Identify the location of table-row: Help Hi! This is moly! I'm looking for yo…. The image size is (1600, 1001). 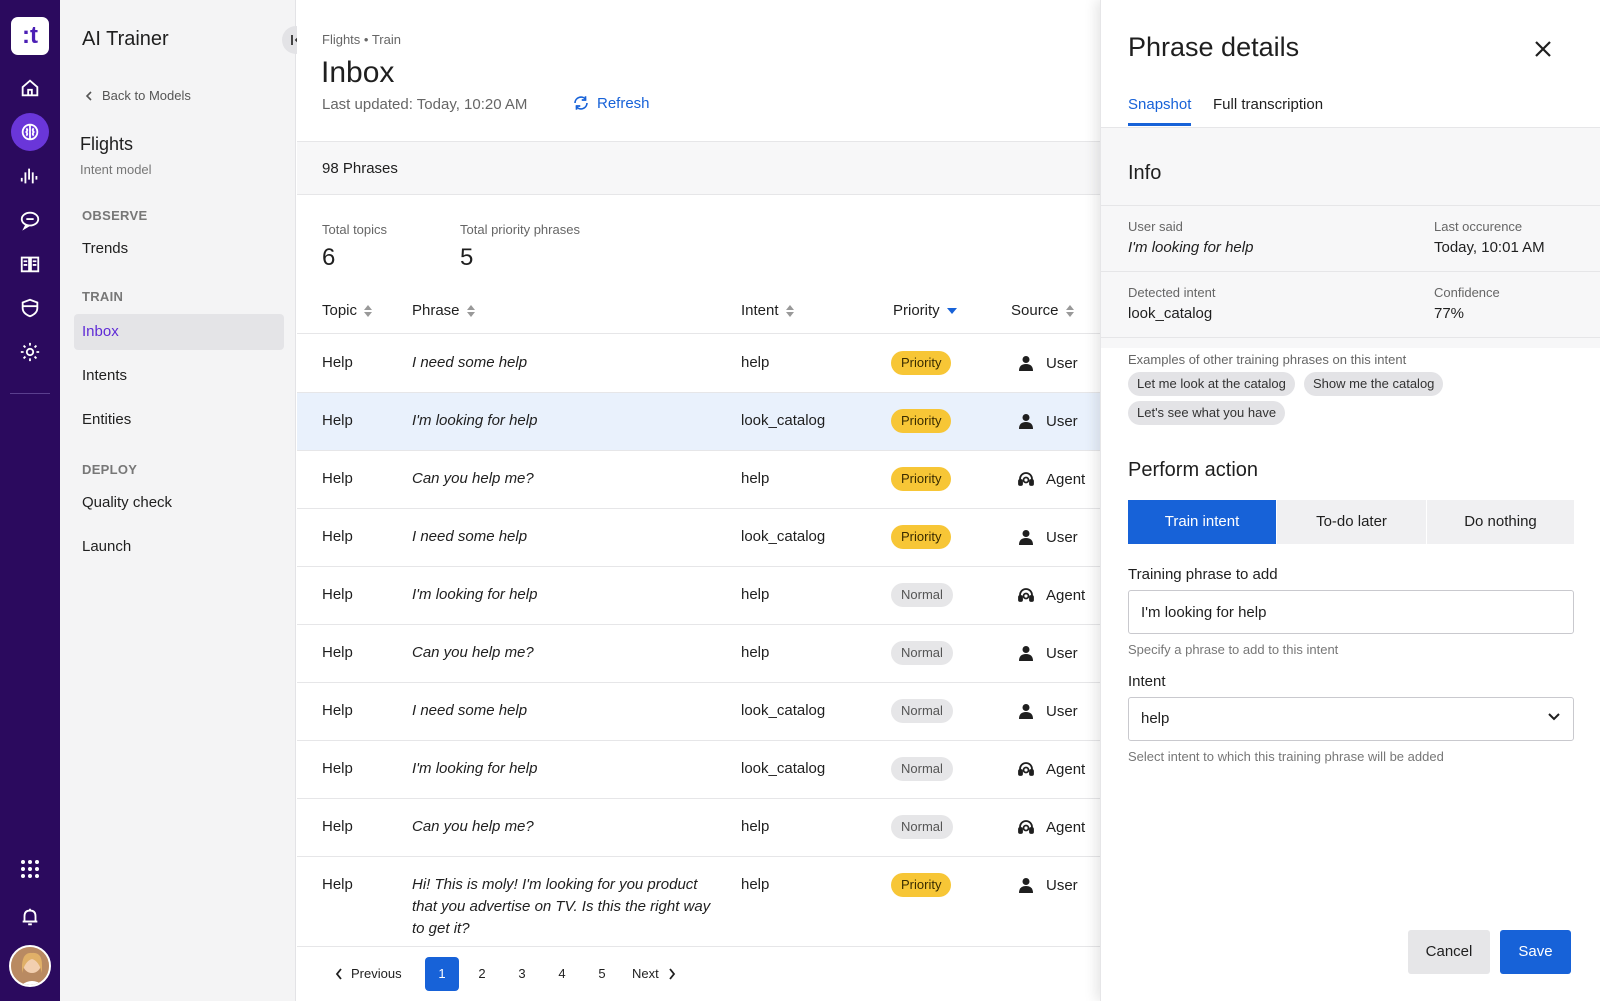
(698, 903).